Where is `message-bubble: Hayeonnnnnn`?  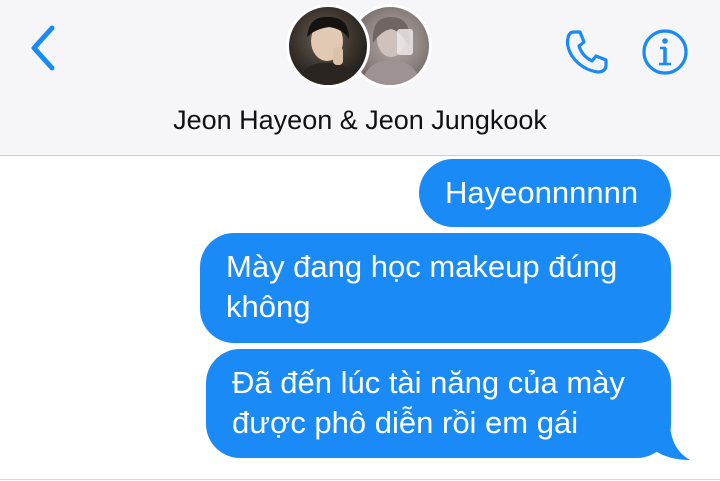
message-bubble: Hayeonnnnnn is located at coordinates (545, 193).